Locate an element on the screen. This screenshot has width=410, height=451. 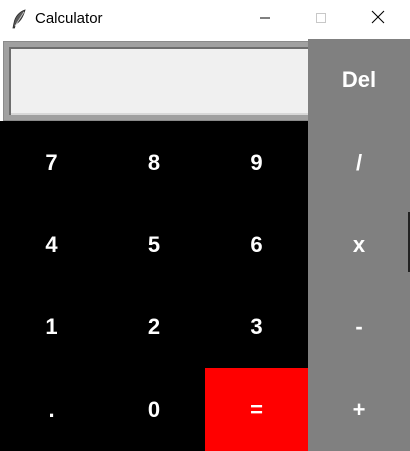
feather-icon is located at coordinates (19, 19).